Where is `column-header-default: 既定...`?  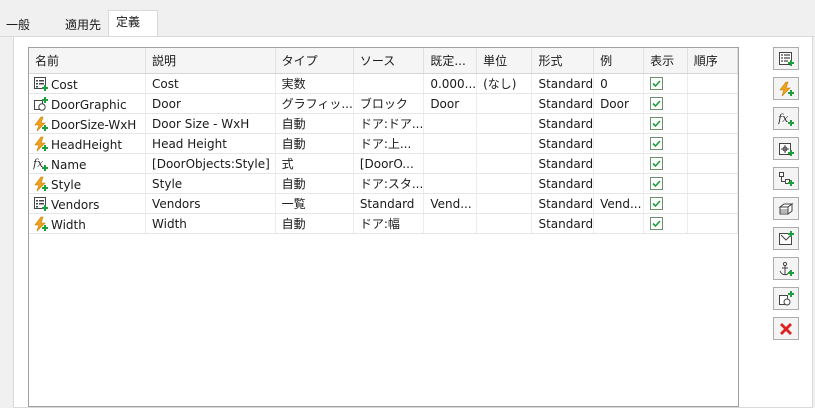
column-header-default: 既定... is located at coordinates (450, 61).